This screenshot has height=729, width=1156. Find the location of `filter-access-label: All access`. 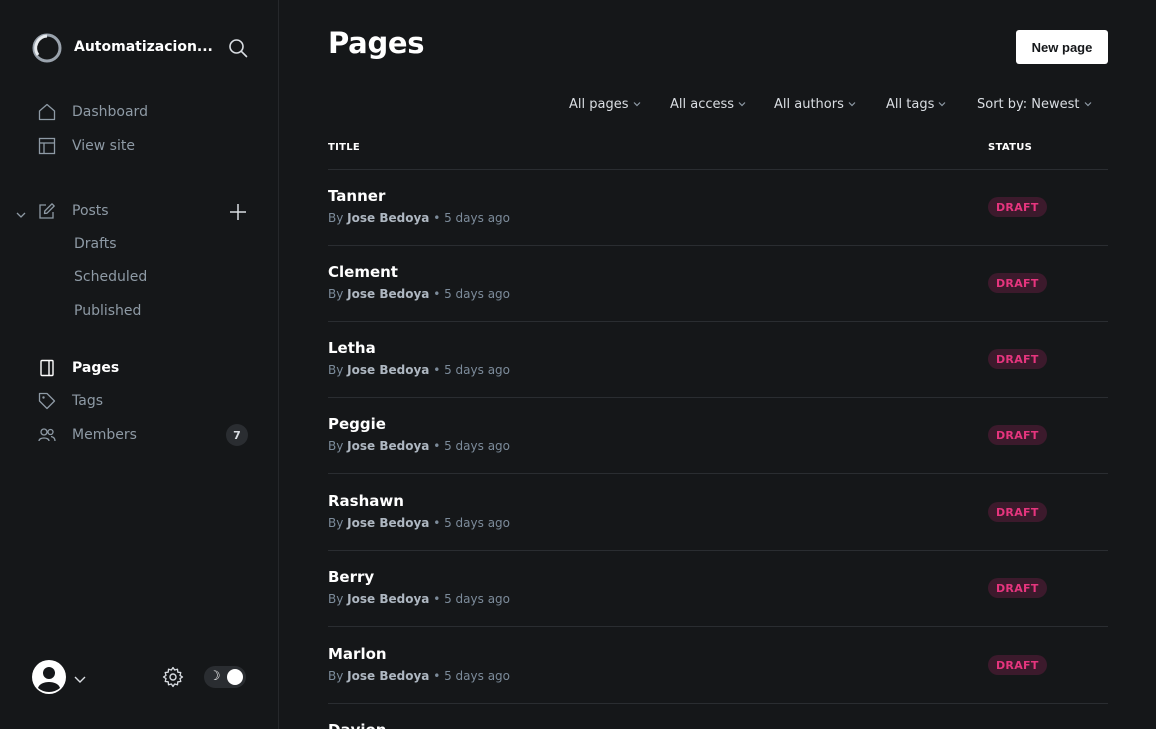

filter-access-label: All access is located at coordinates (702, 104).